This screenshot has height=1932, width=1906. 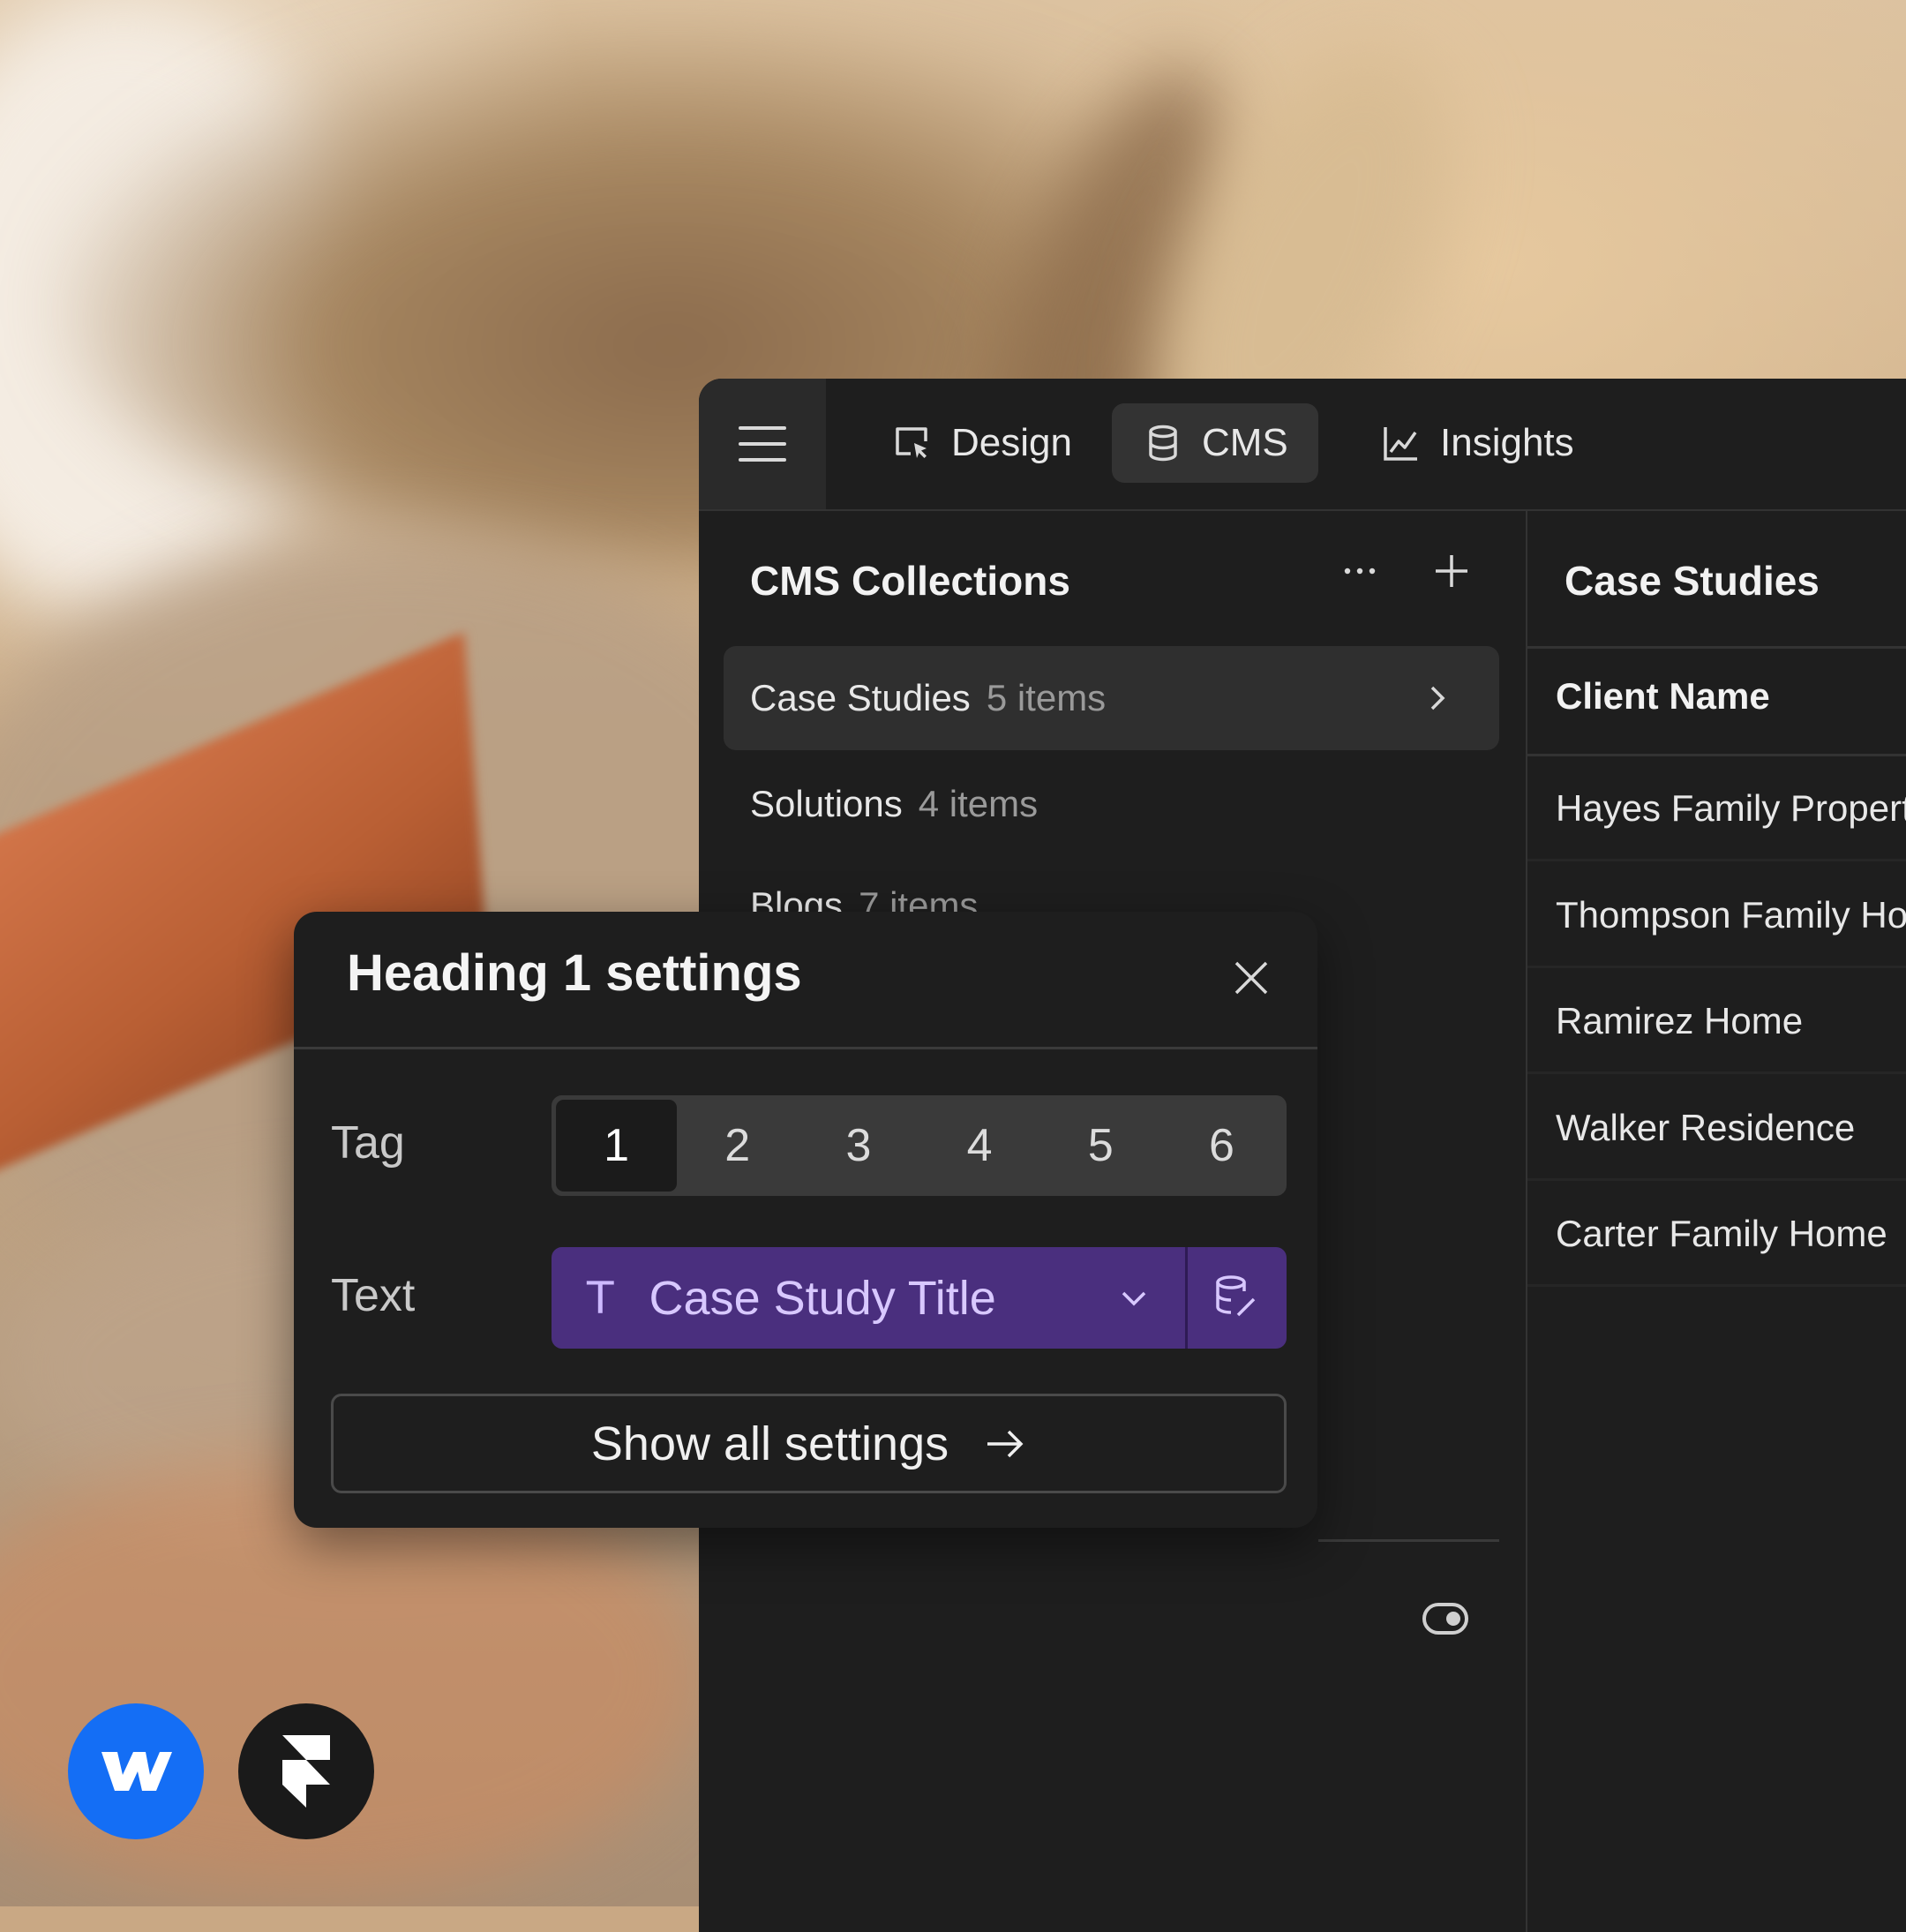 I want to click on tag-option-2: 2, so click(x=737, y=1146).